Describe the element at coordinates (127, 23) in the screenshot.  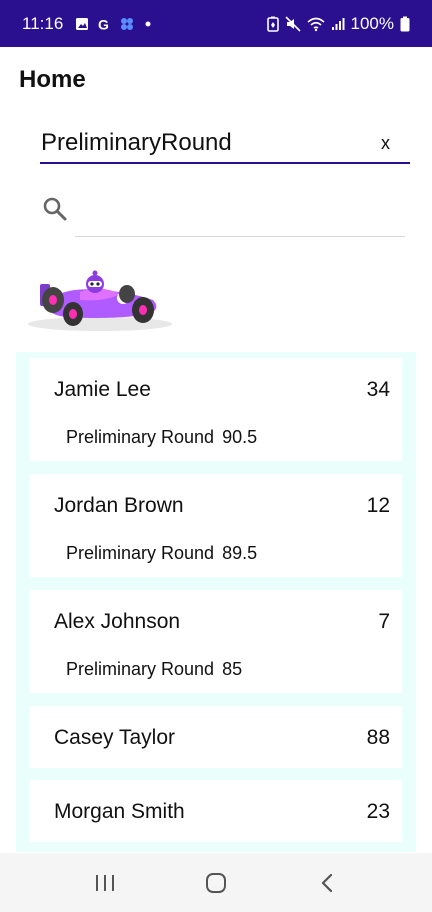
I see `app-icon` at that location.